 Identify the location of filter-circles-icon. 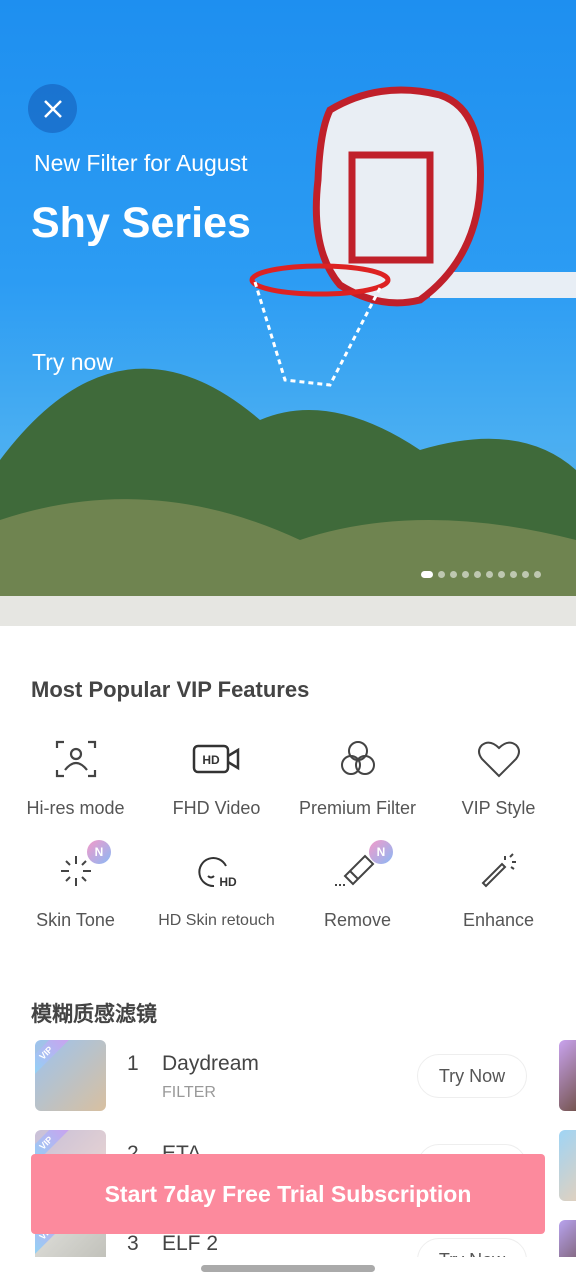
(357, 758).